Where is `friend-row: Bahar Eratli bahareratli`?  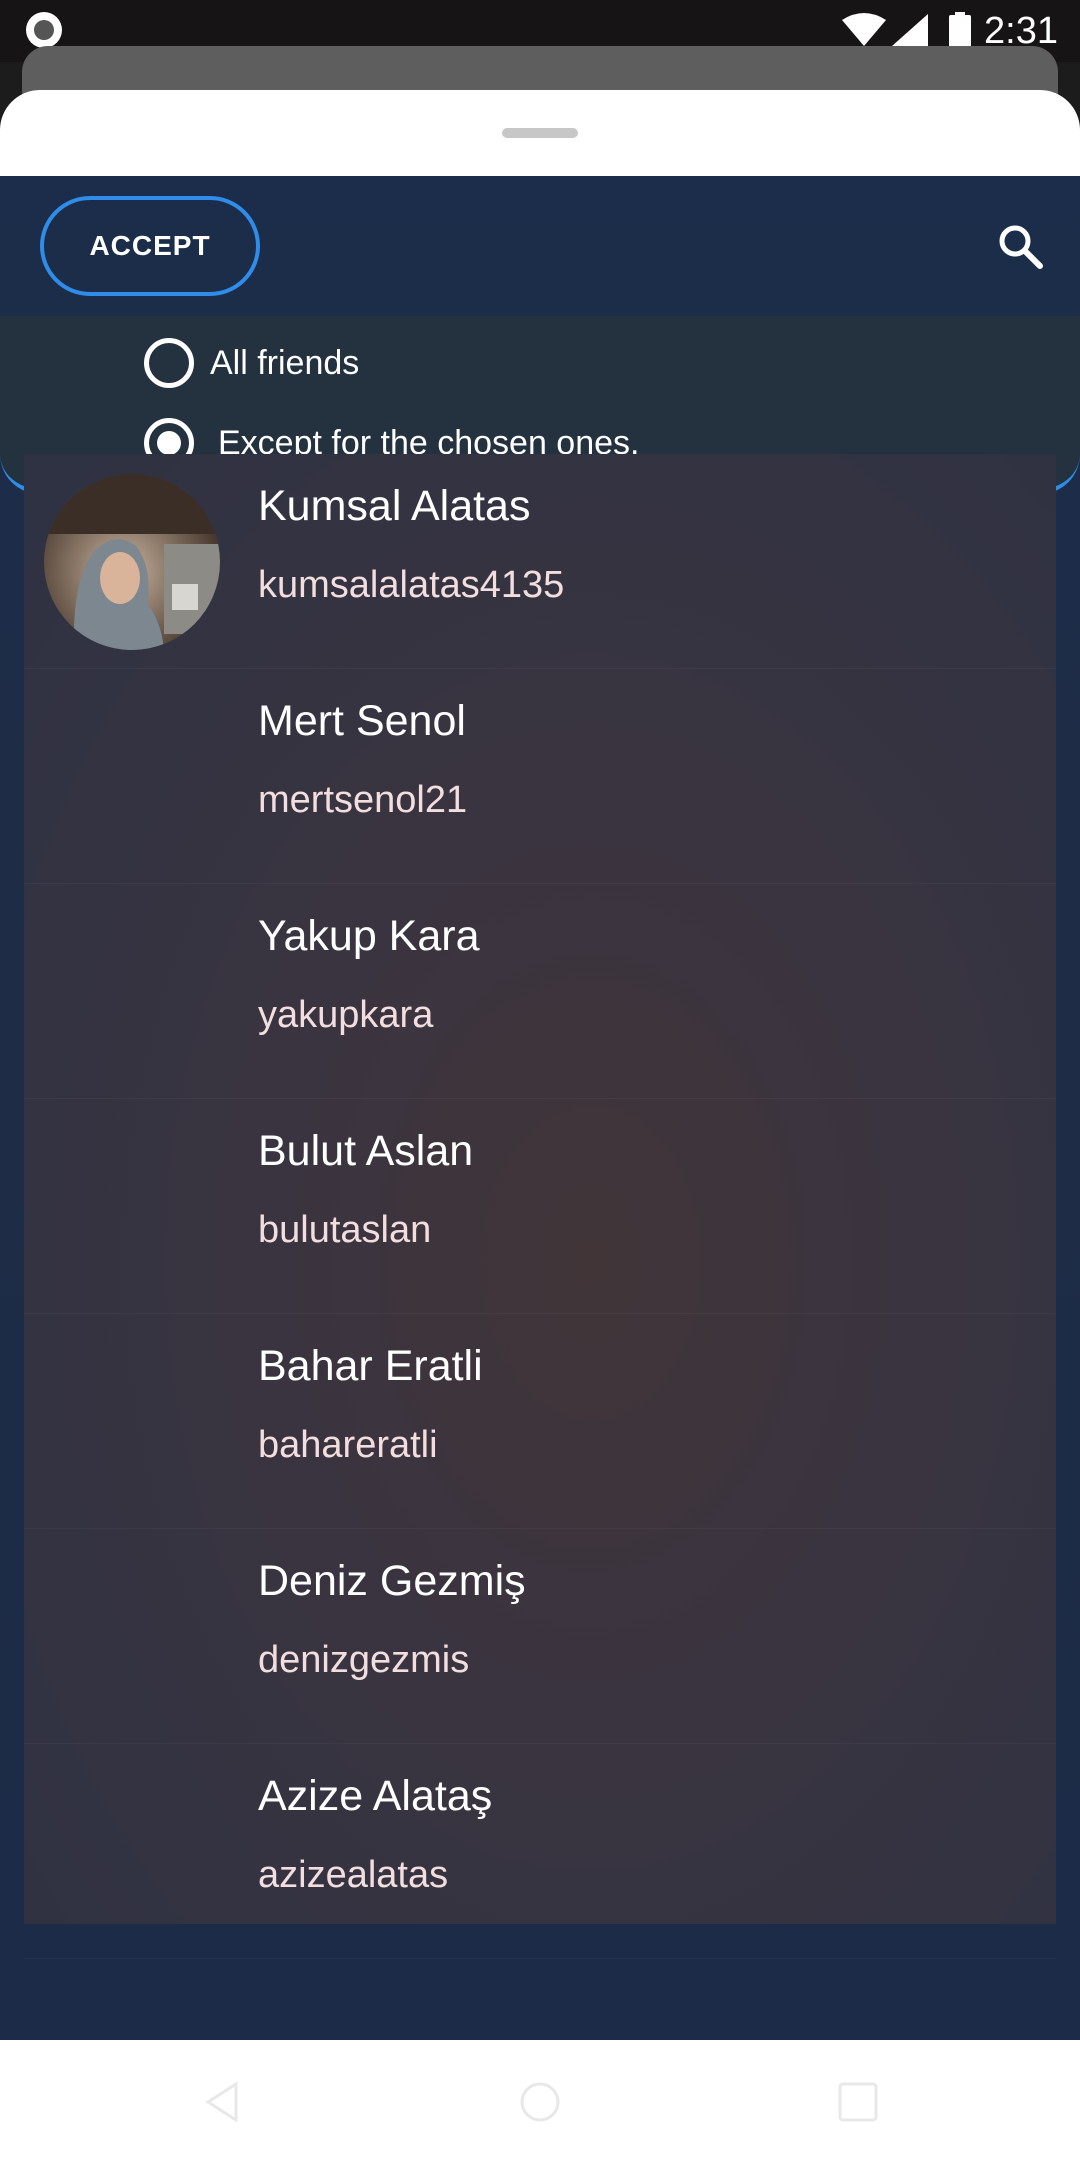
friend-row: Bahar Eratli bahareratli is located at coordinates (540, 1421).